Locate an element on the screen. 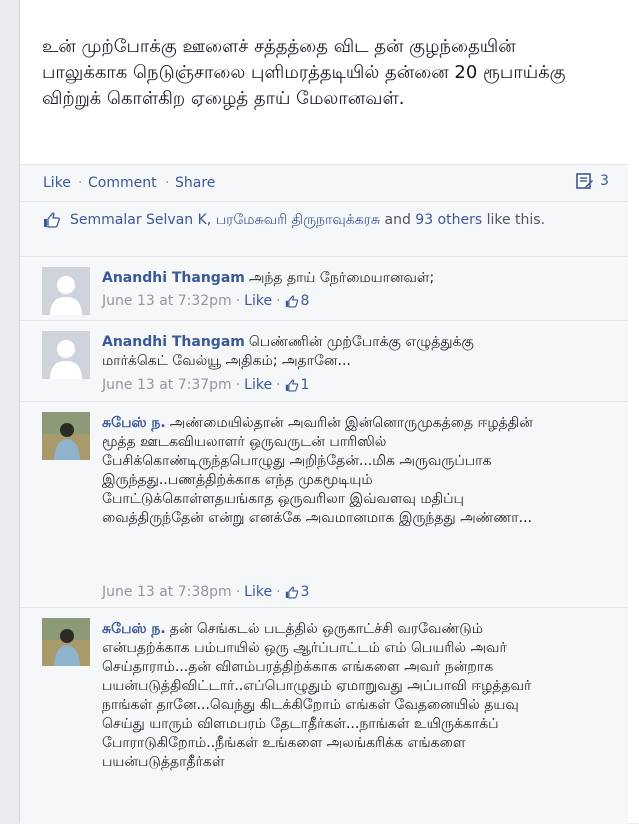 The height and width of the screenshot is (824, 639). comment-text: அந்த தாய் நேர்மையானவள்; is located at coordinates (341, 278).